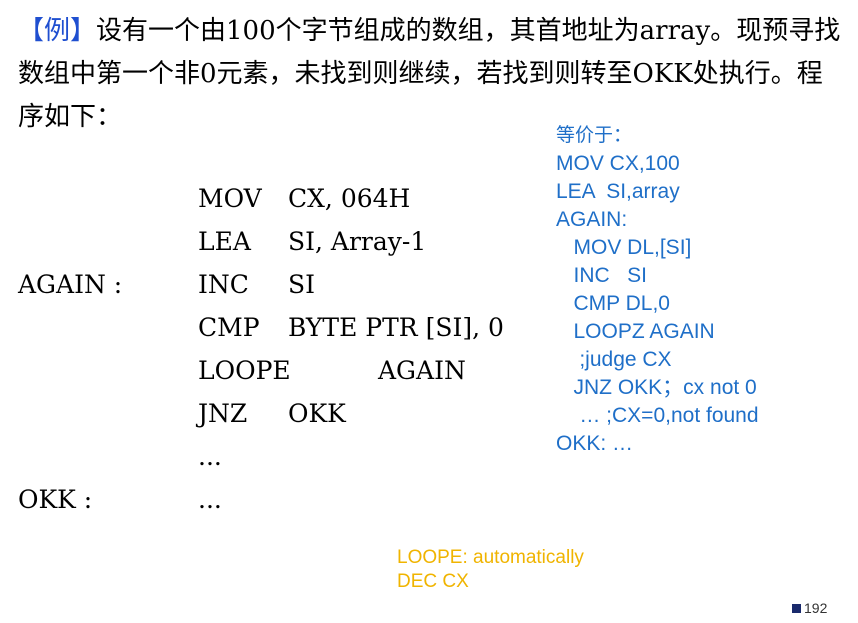  What do you see at coordinates (224, 241) in the screenshot?
I see `code-opcode: LEA` at bounding box center [224, 241].